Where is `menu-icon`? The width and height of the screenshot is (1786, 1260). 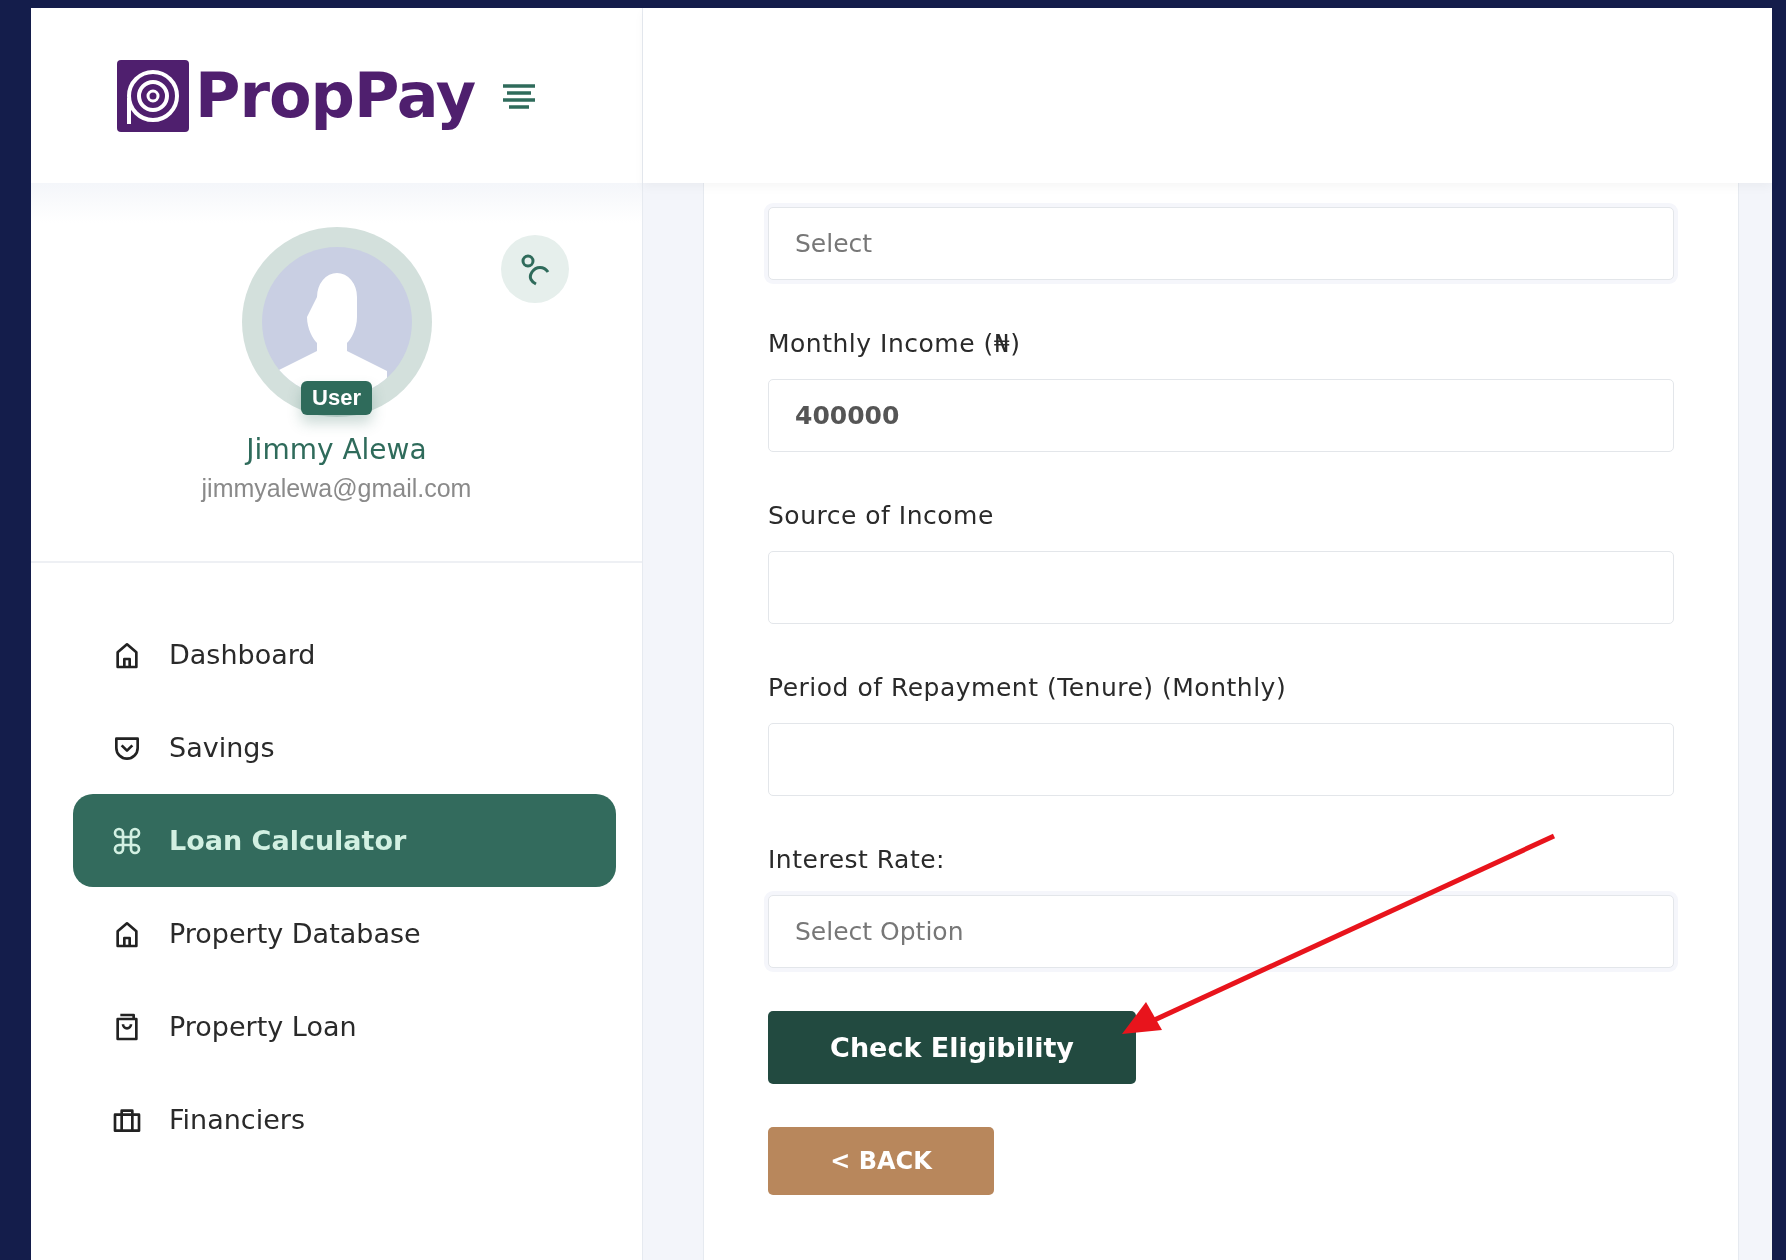
menu-icon is located at coordinates (519, 95).